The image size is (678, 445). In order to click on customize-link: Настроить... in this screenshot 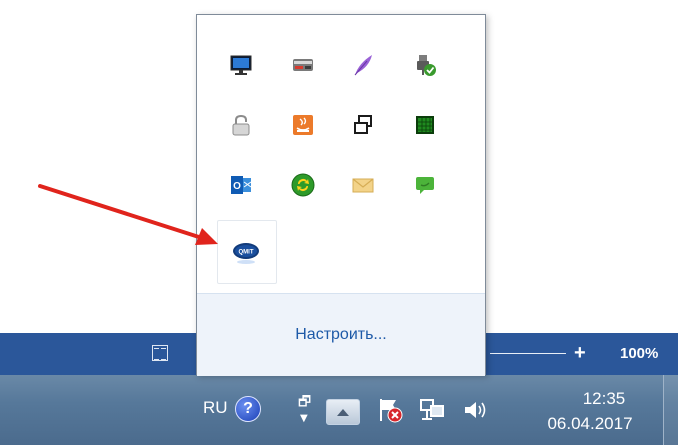, I will do `click(341, 335)`.